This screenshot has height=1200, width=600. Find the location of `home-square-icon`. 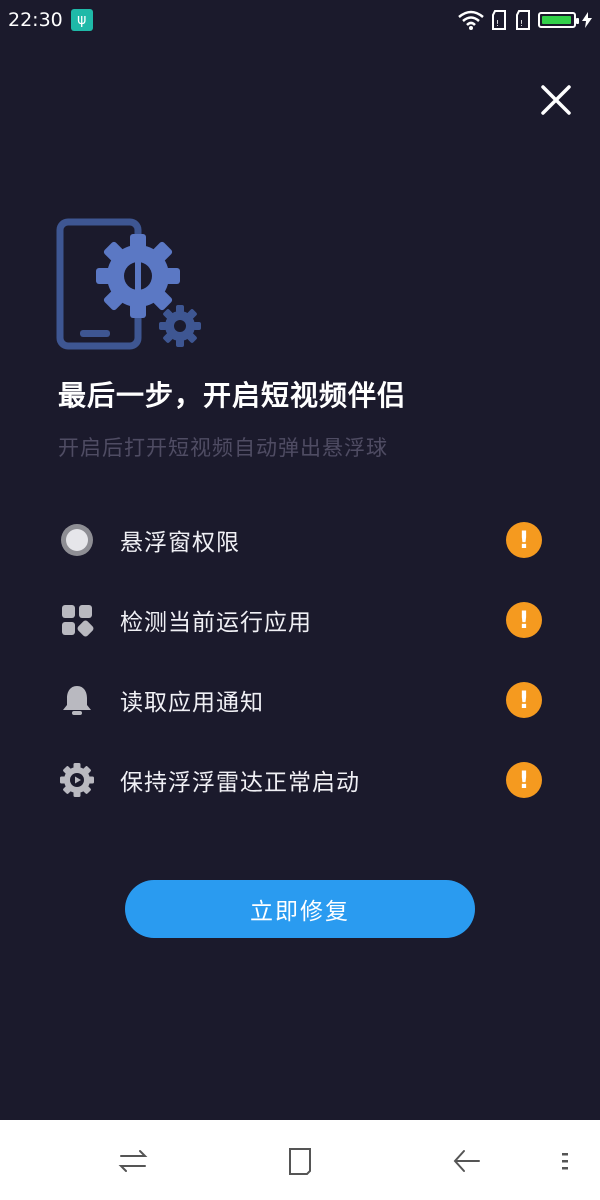

home-square-icon is located at coordinates (300, 1161).